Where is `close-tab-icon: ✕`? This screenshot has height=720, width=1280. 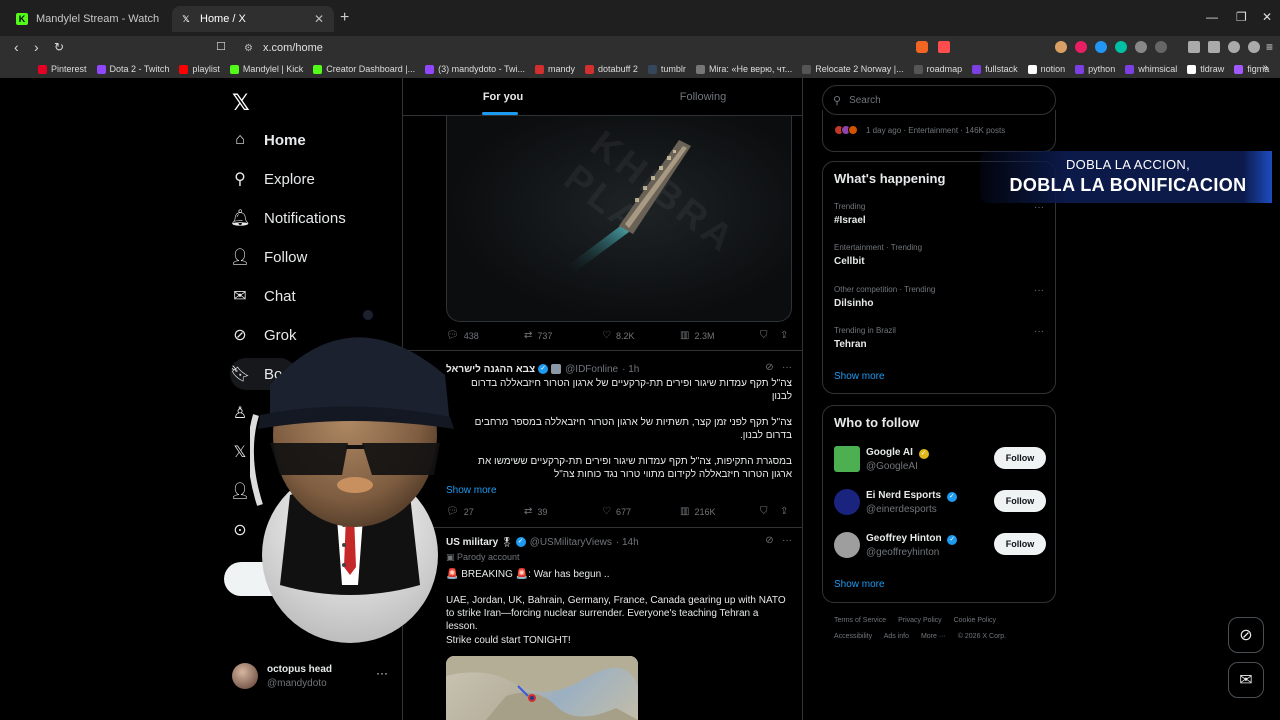 close-tab-icon: ✕ is located at coordinates (319, 19).